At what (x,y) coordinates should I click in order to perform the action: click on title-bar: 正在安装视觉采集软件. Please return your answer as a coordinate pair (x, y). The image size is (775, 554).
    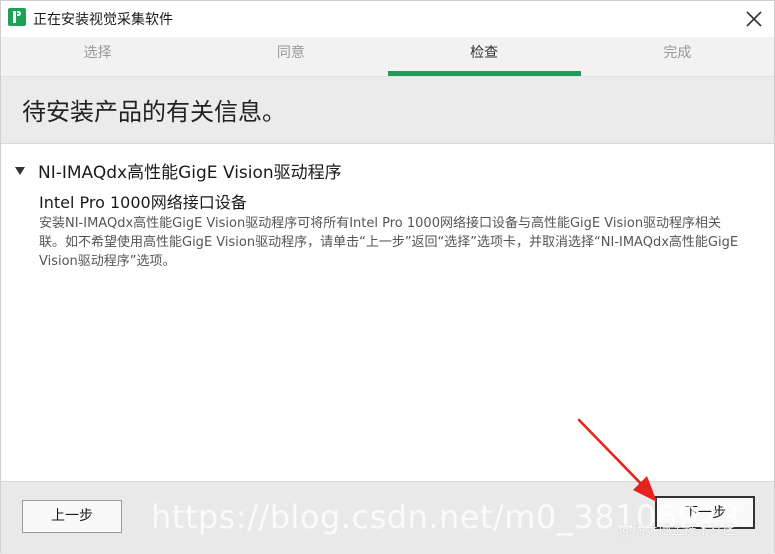
    Looking at the image, I should click on (387, 19).